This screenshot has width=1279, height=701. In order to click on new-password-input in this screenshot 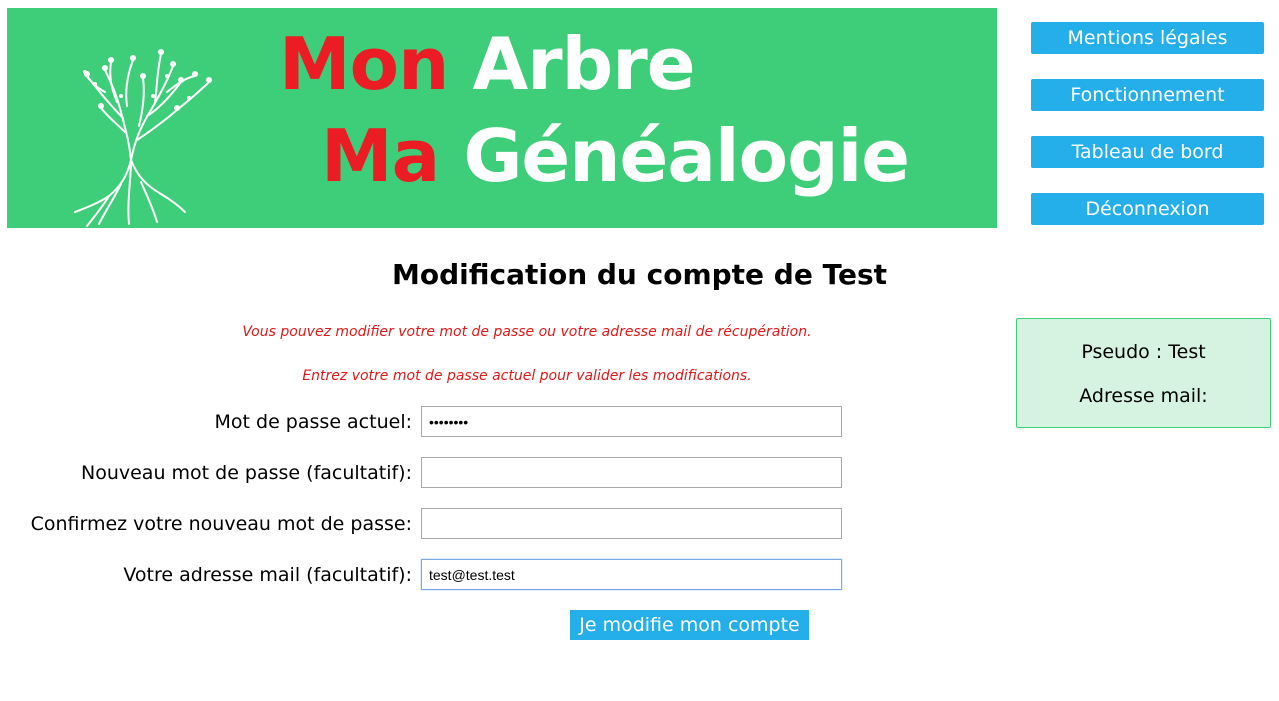, I will do `click(631, 472)`.